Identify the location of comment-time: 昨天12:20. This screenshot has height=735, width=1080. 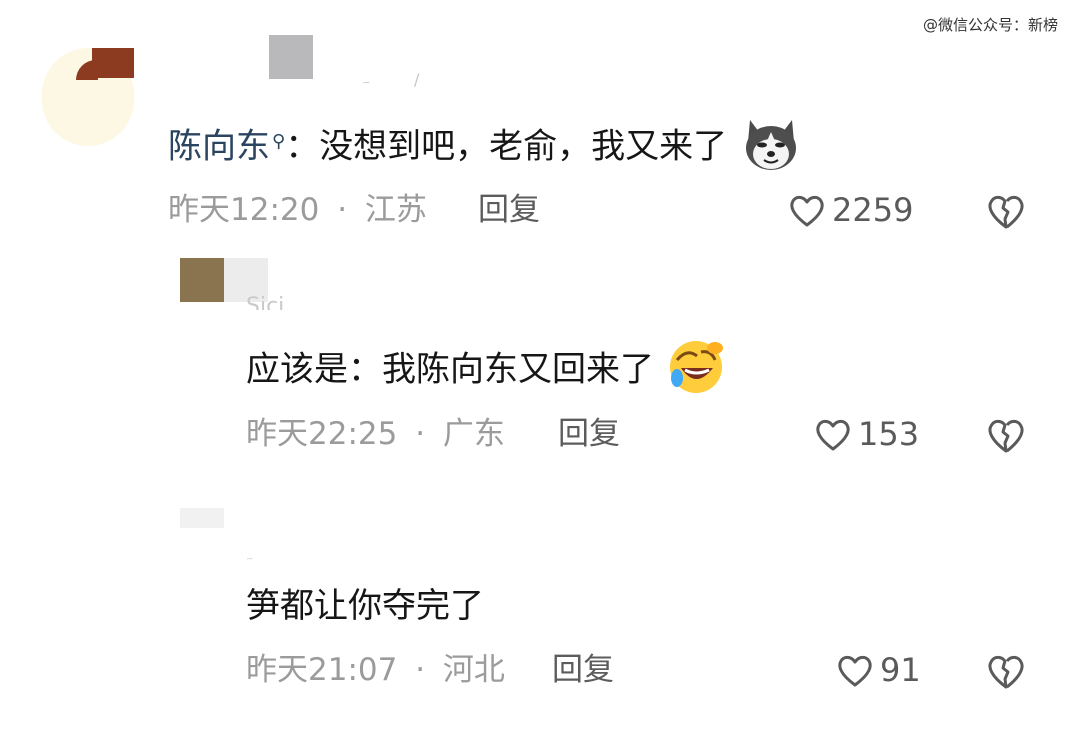
(244, 210).